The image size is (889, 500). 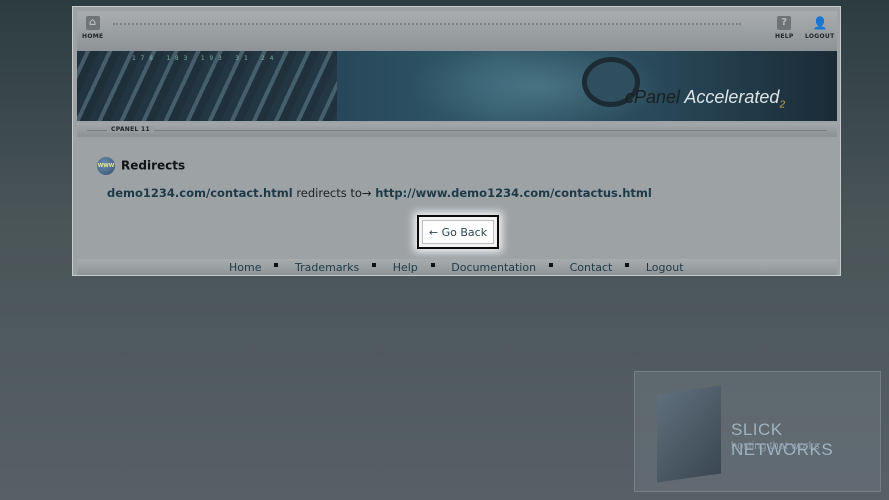 What do you see at coordinates (457, 130) in the screenshot?
I see `breadcrumb: CPANEL 11` at bounding box center [457, 130].